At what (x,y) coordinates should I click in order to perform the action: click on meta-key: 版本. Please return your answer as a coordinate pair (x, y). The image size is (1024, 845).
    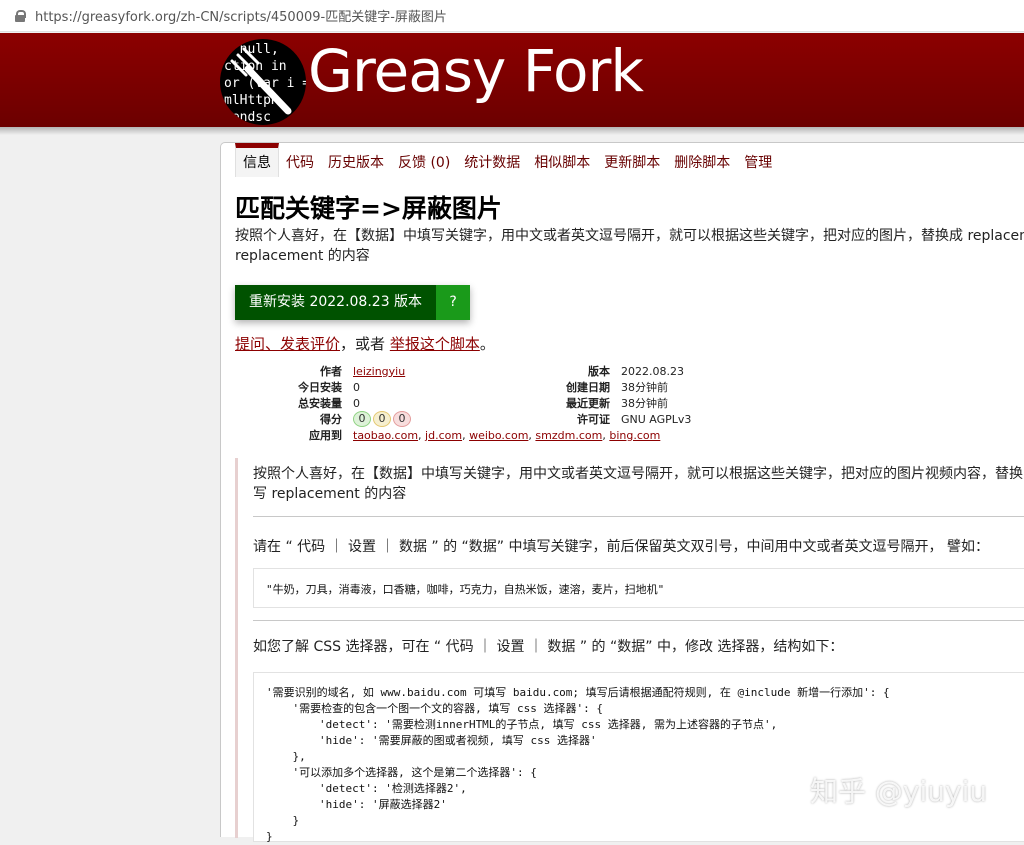
    Looking at the image, I should click on (599, 371).